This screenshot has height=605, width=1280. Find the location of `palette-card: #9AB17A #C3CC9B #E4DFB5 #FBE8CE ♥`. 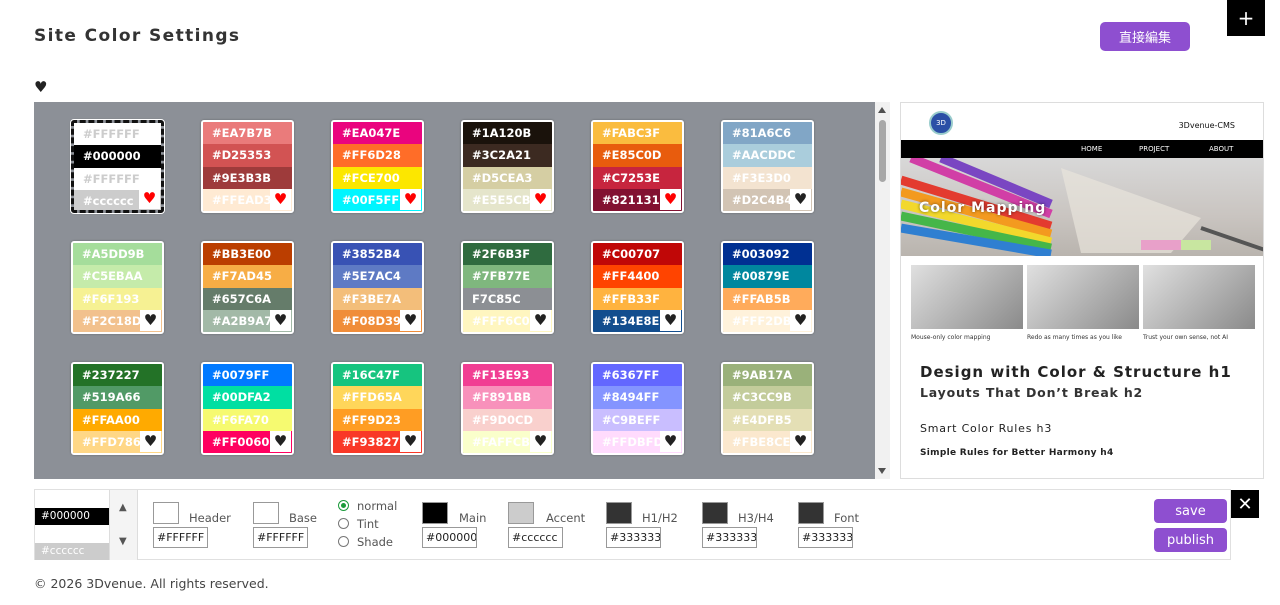

palette-card: #9AB17A #C3CC9B #E4DFB5 #FBE8CE ♥ is located at coordinates (767, 408).